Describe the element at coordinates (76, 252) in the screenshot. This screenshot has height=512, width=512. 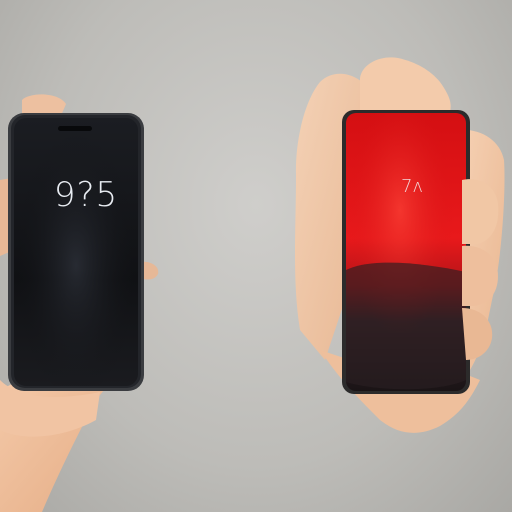
I see `left-phone` at that location.